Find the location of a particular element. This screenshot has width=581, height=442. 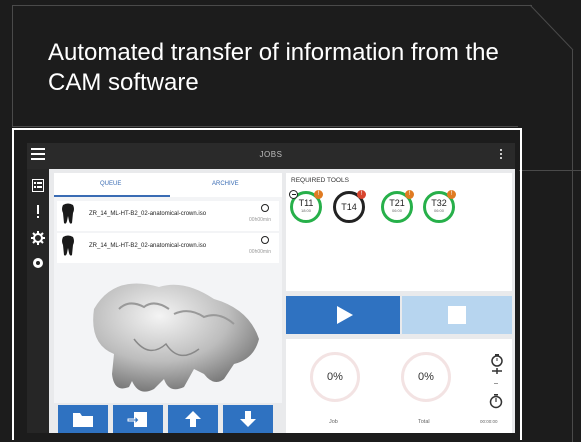

disc-icon is located at coordinates (38, 264).